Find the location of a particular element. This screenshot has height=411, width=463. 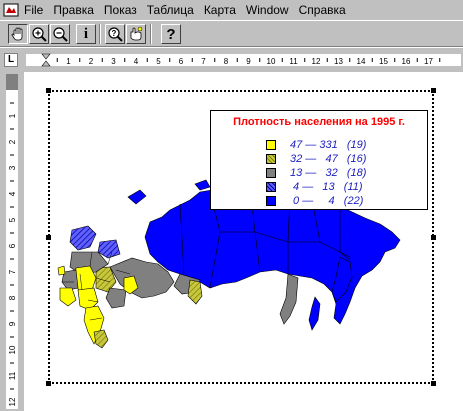

ruler-number: 15 is located at coordinates (383, 61).